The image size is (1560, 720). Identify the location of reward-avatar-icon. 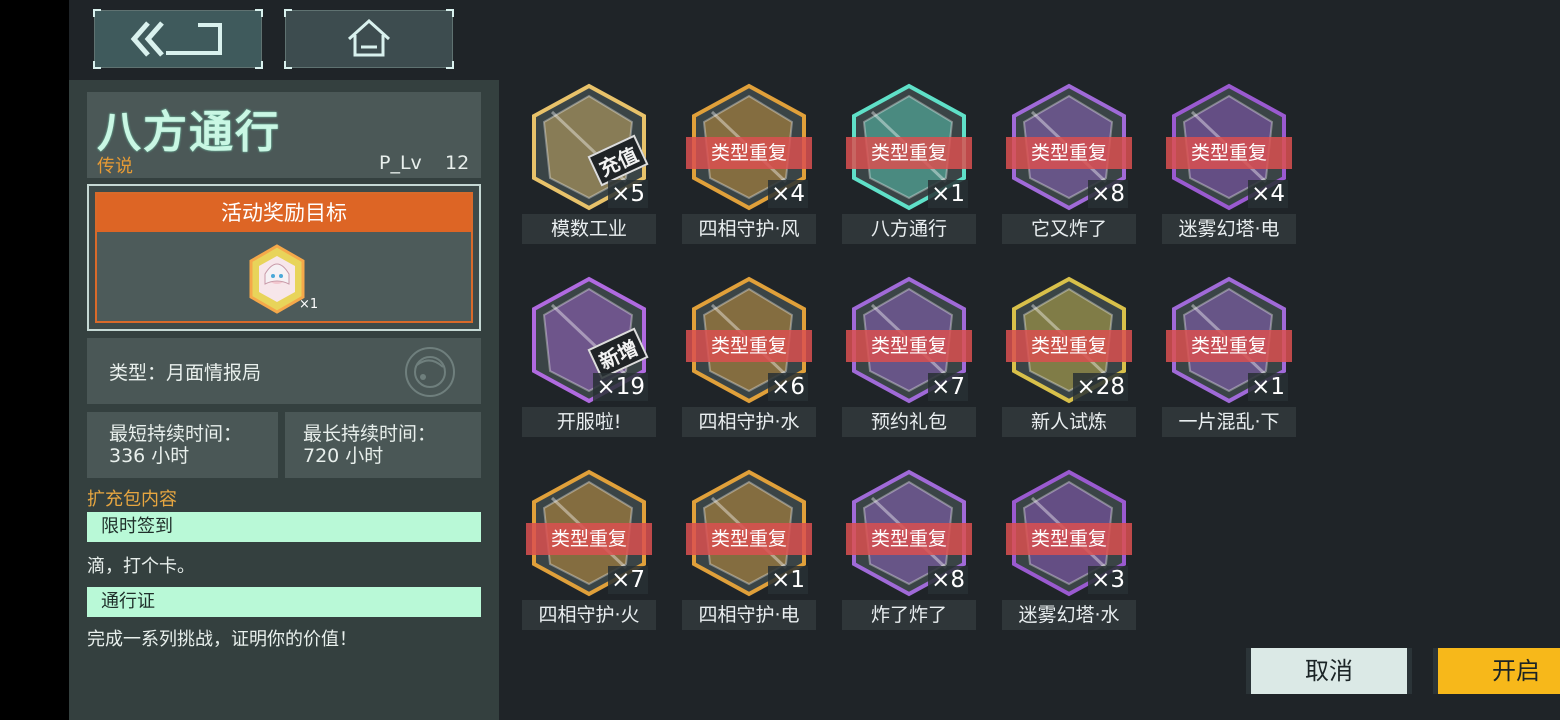
(277, 279).